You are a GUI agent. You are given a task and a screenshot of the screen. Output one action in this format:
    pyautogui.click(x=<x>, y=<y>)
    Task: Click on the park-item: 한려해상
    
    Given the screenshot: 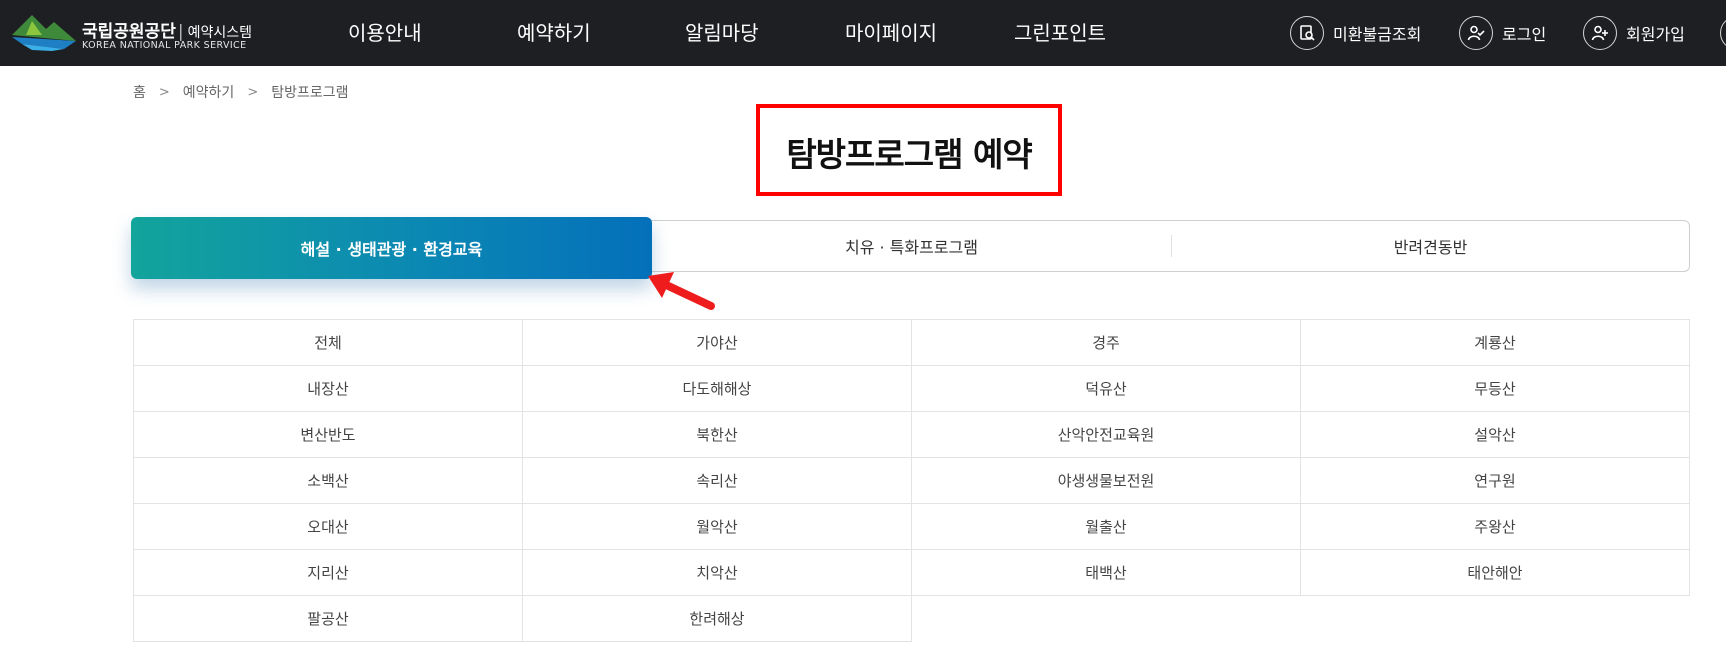 What is the action you would take?
    pyautogui.click(x=717, y=619)
    